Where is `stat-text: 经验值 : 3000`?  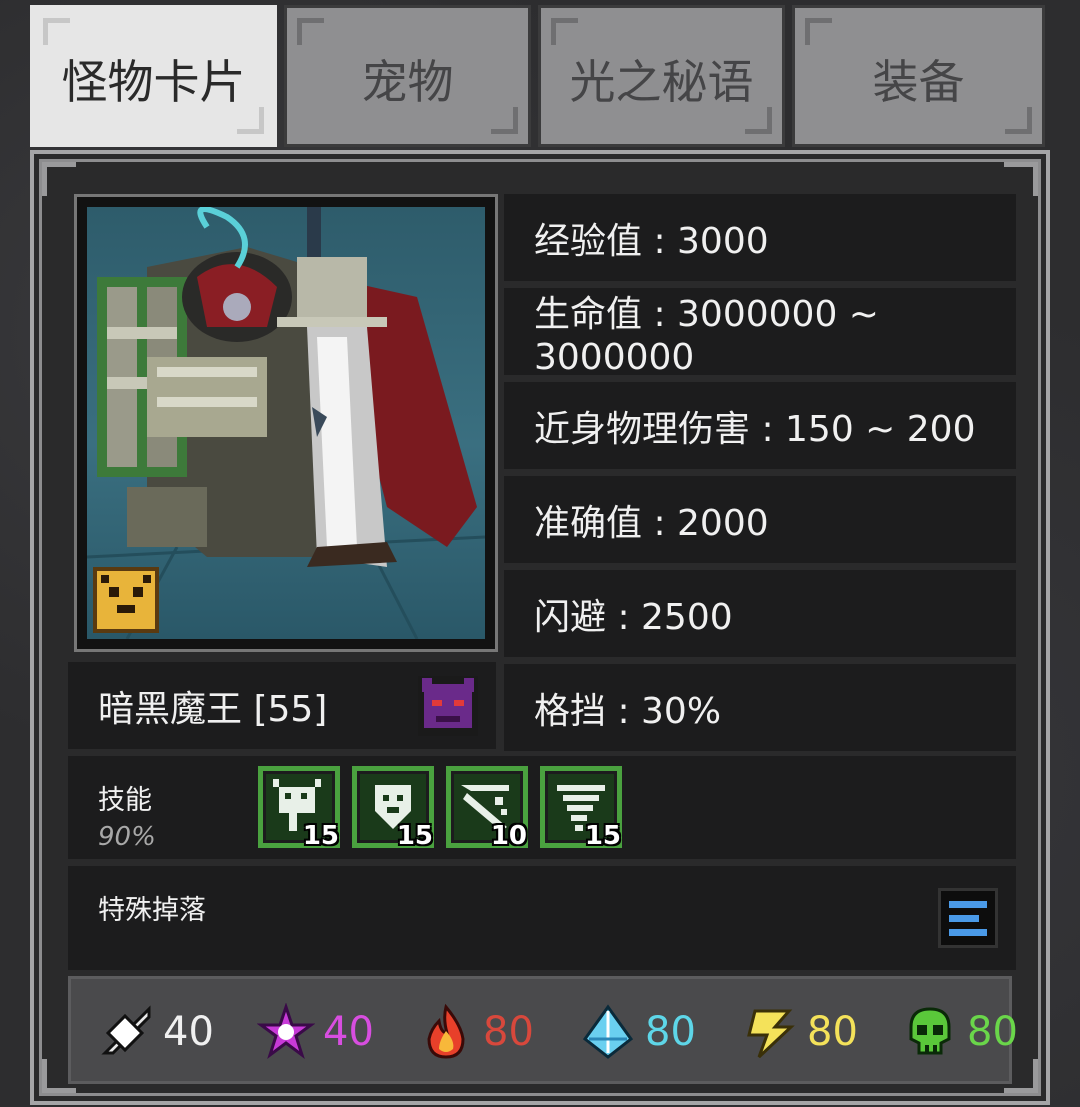
stat-text: 经验值 : 3000 is located at coordinates (651, 241).